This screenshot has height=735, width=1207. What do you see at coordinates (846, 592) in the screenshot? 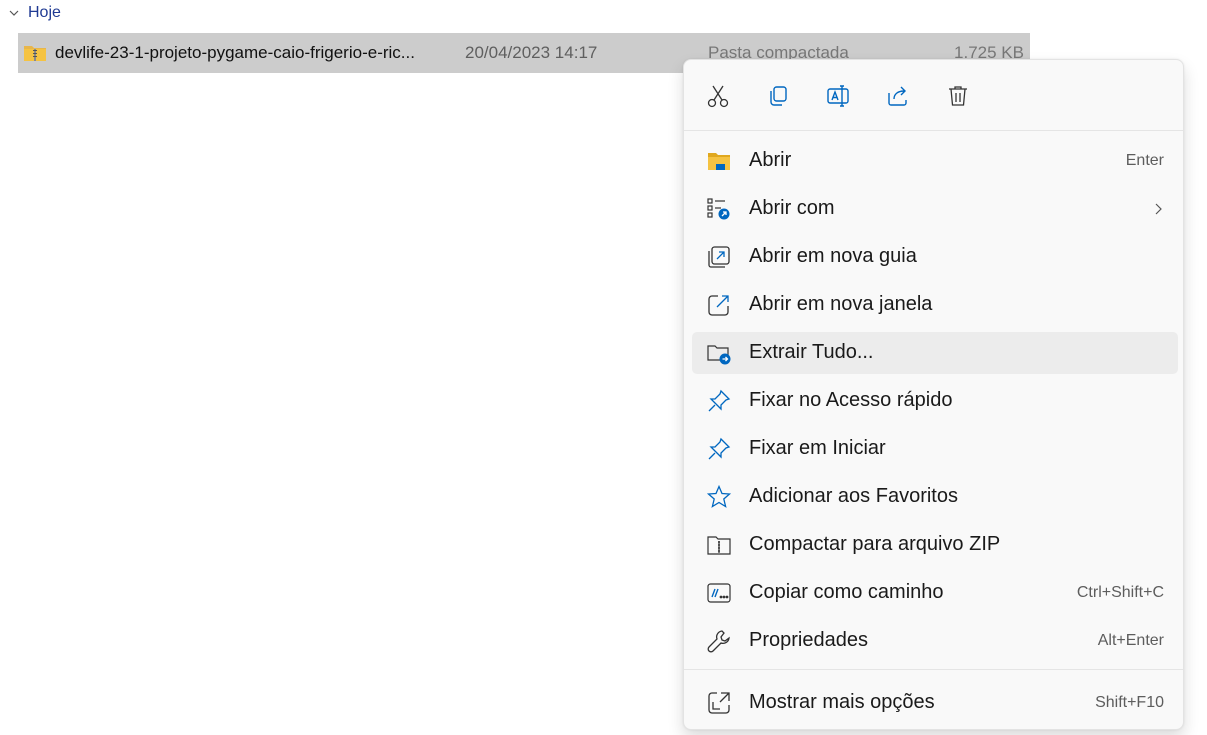
I see `menu-item-label: Copiar como caminho` at bounding box center [846, 592].